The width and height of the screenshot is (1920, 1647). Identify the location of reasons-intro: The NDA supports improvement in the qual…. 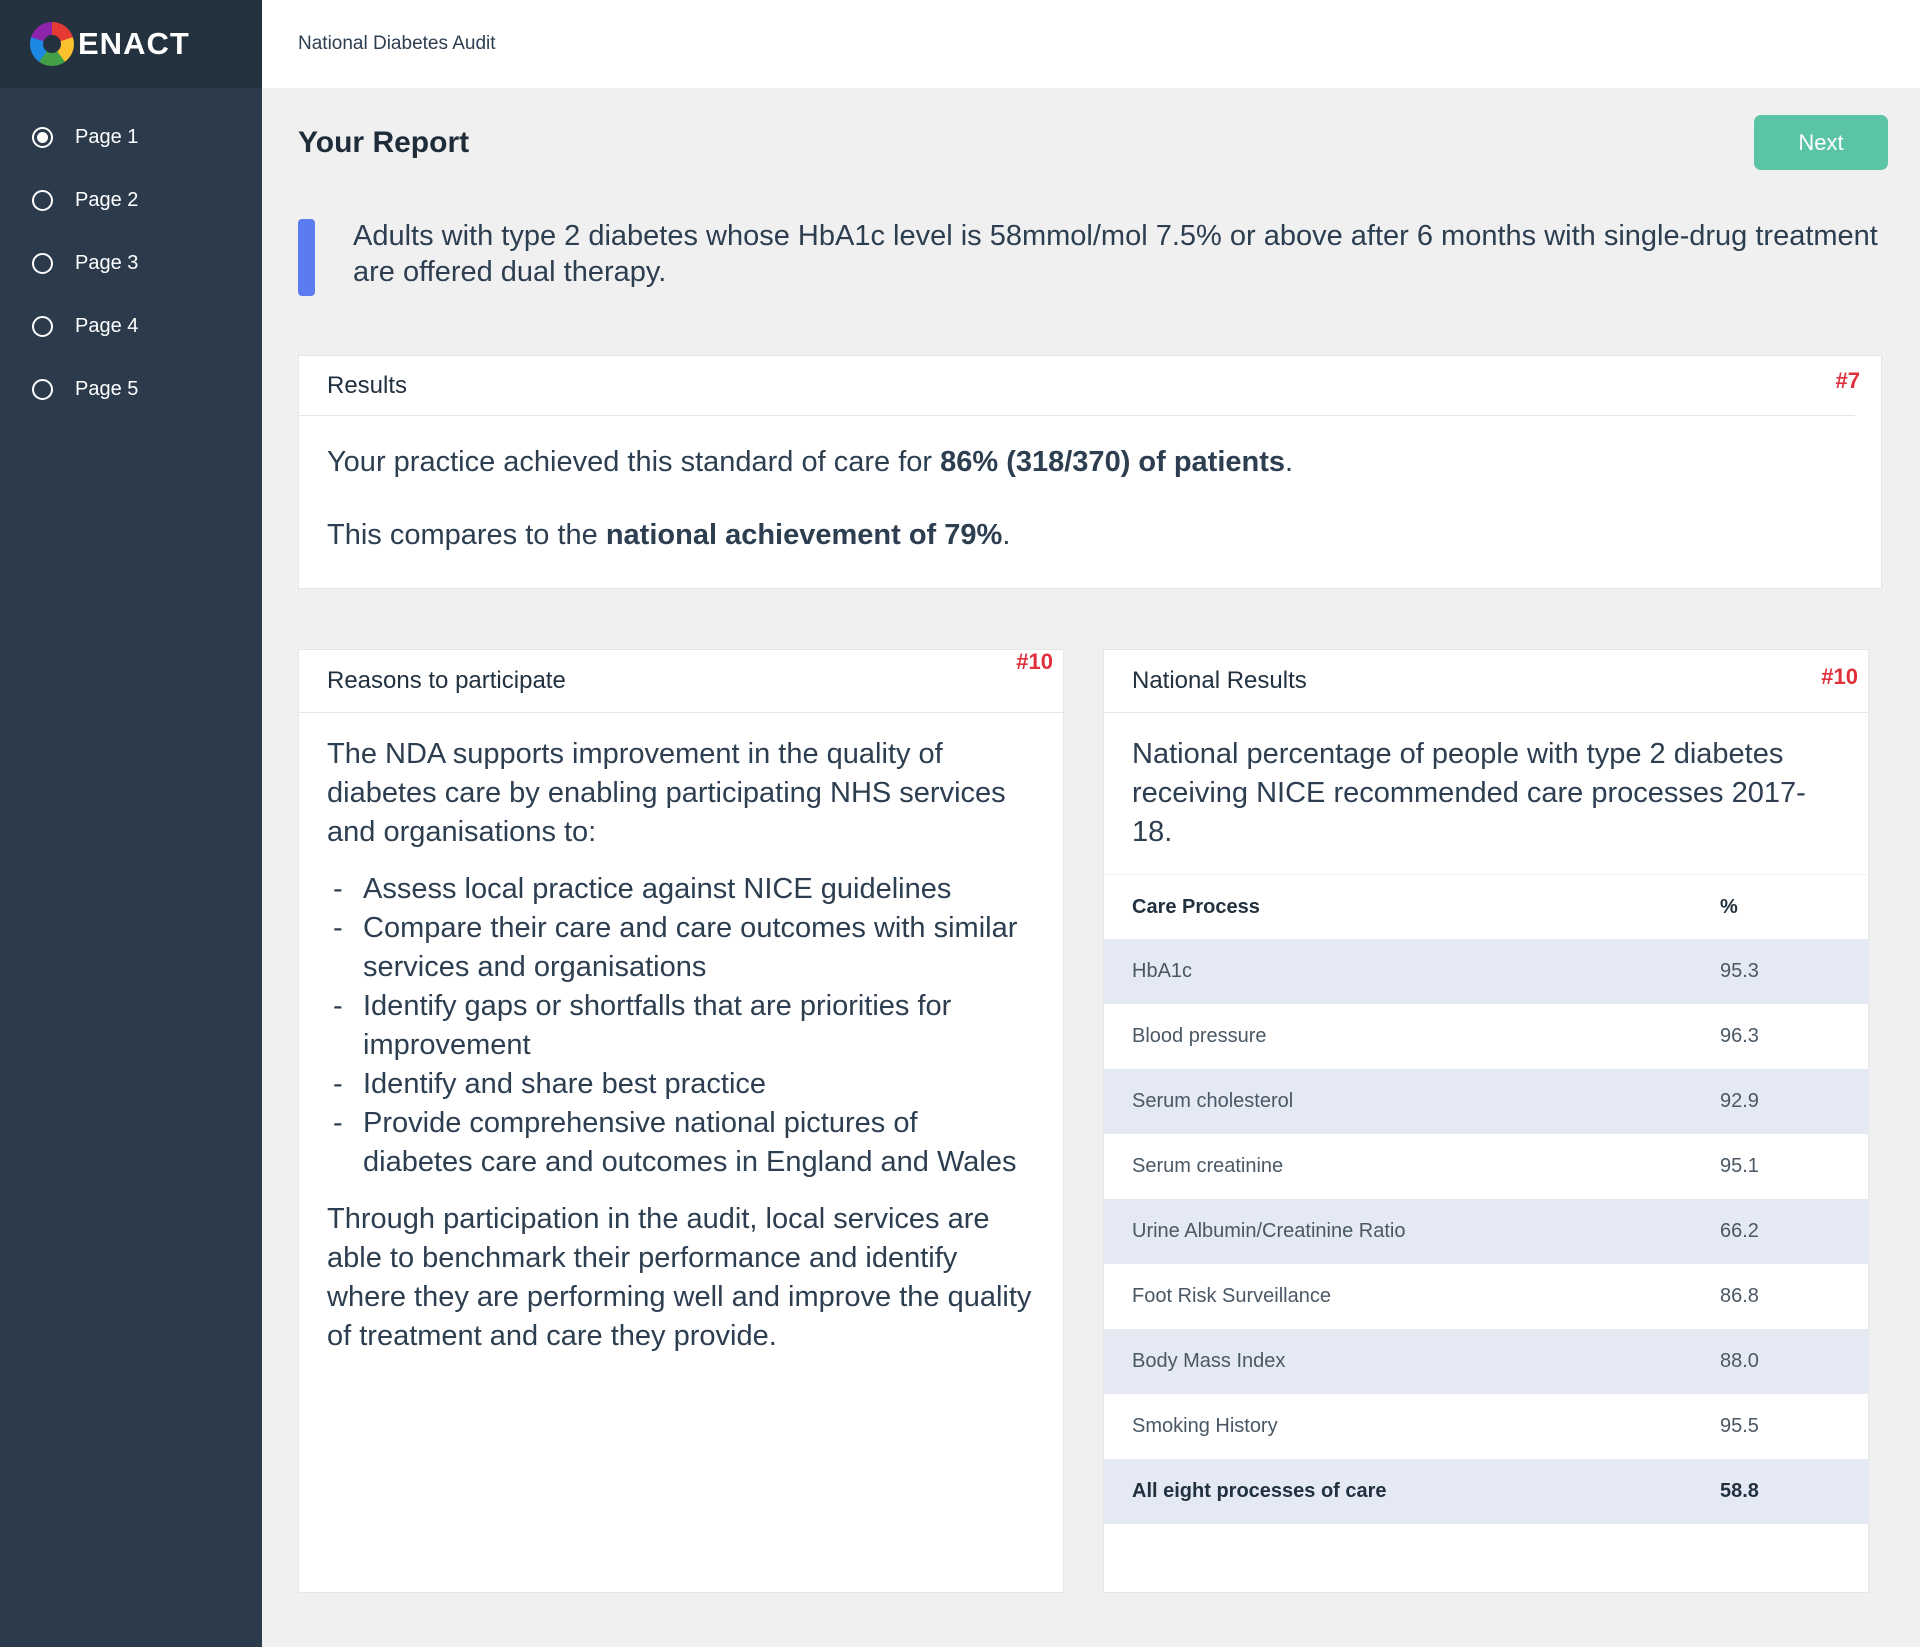
(666, 793).